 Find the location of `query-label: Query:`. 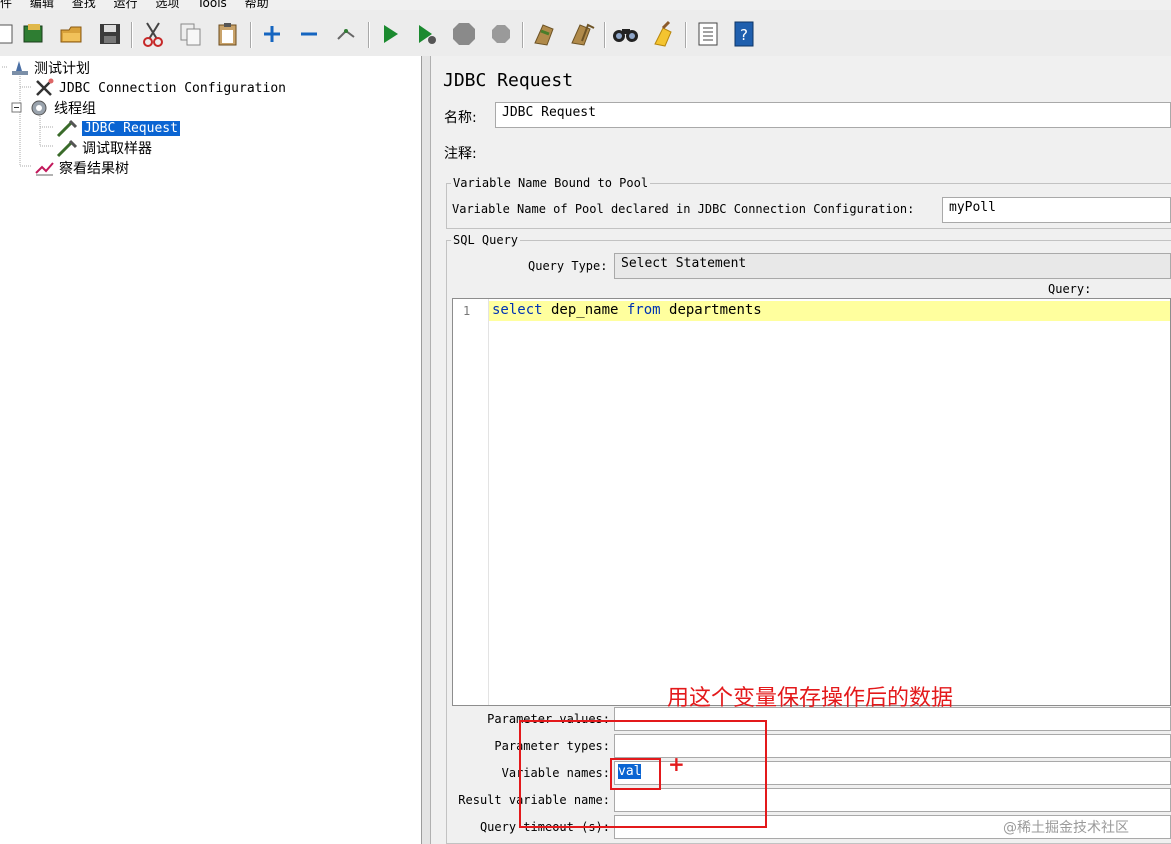

query-label: Query: is located at coordinates (1070, 289).